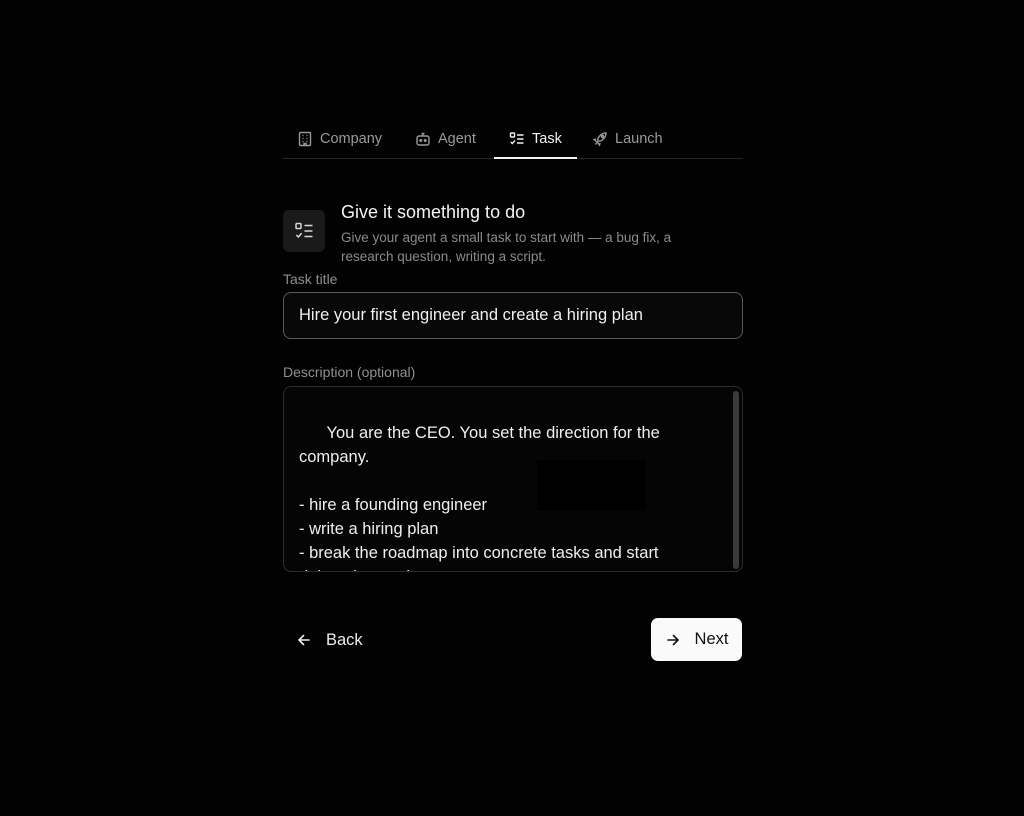 The image size is (1024, 816). I want to click on next-button: Next, so click(696, 639).